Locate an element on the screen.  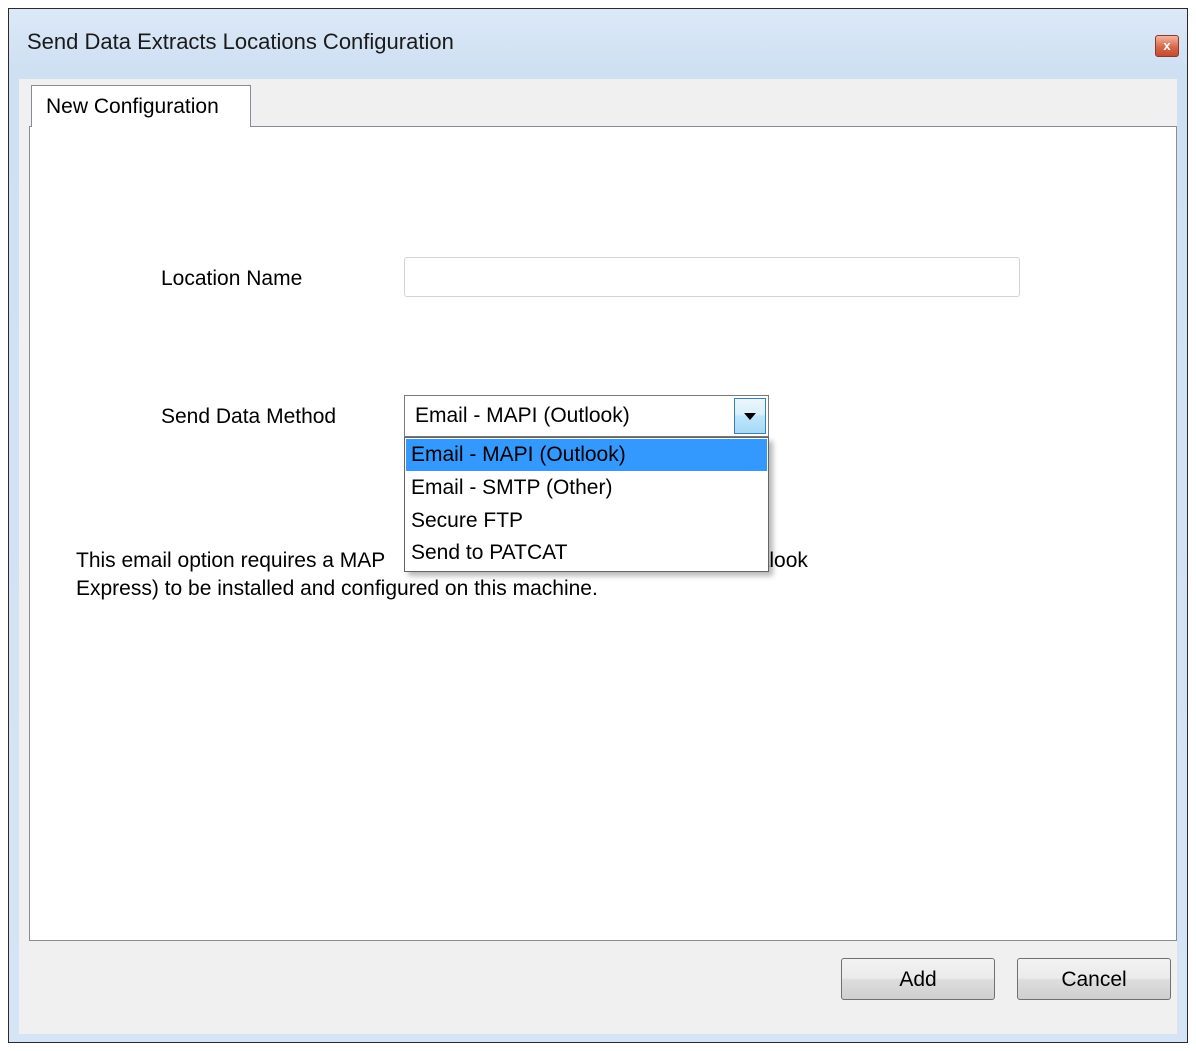
option-email-smtp: Email - SMTP (Other) is located at coordinates (586, 488).